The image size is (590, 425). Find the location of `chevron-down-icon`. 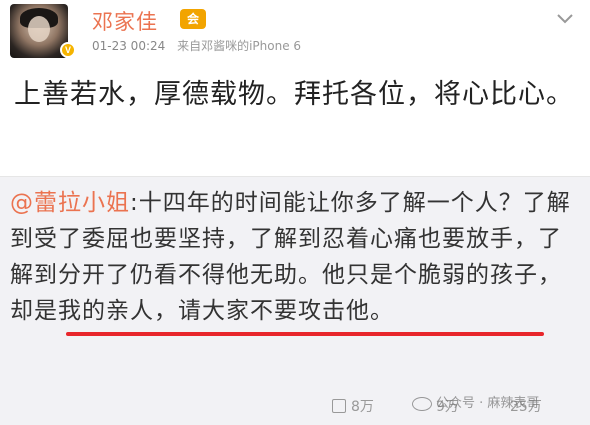

chevron-down-icon is located at coordinates (565, 21).